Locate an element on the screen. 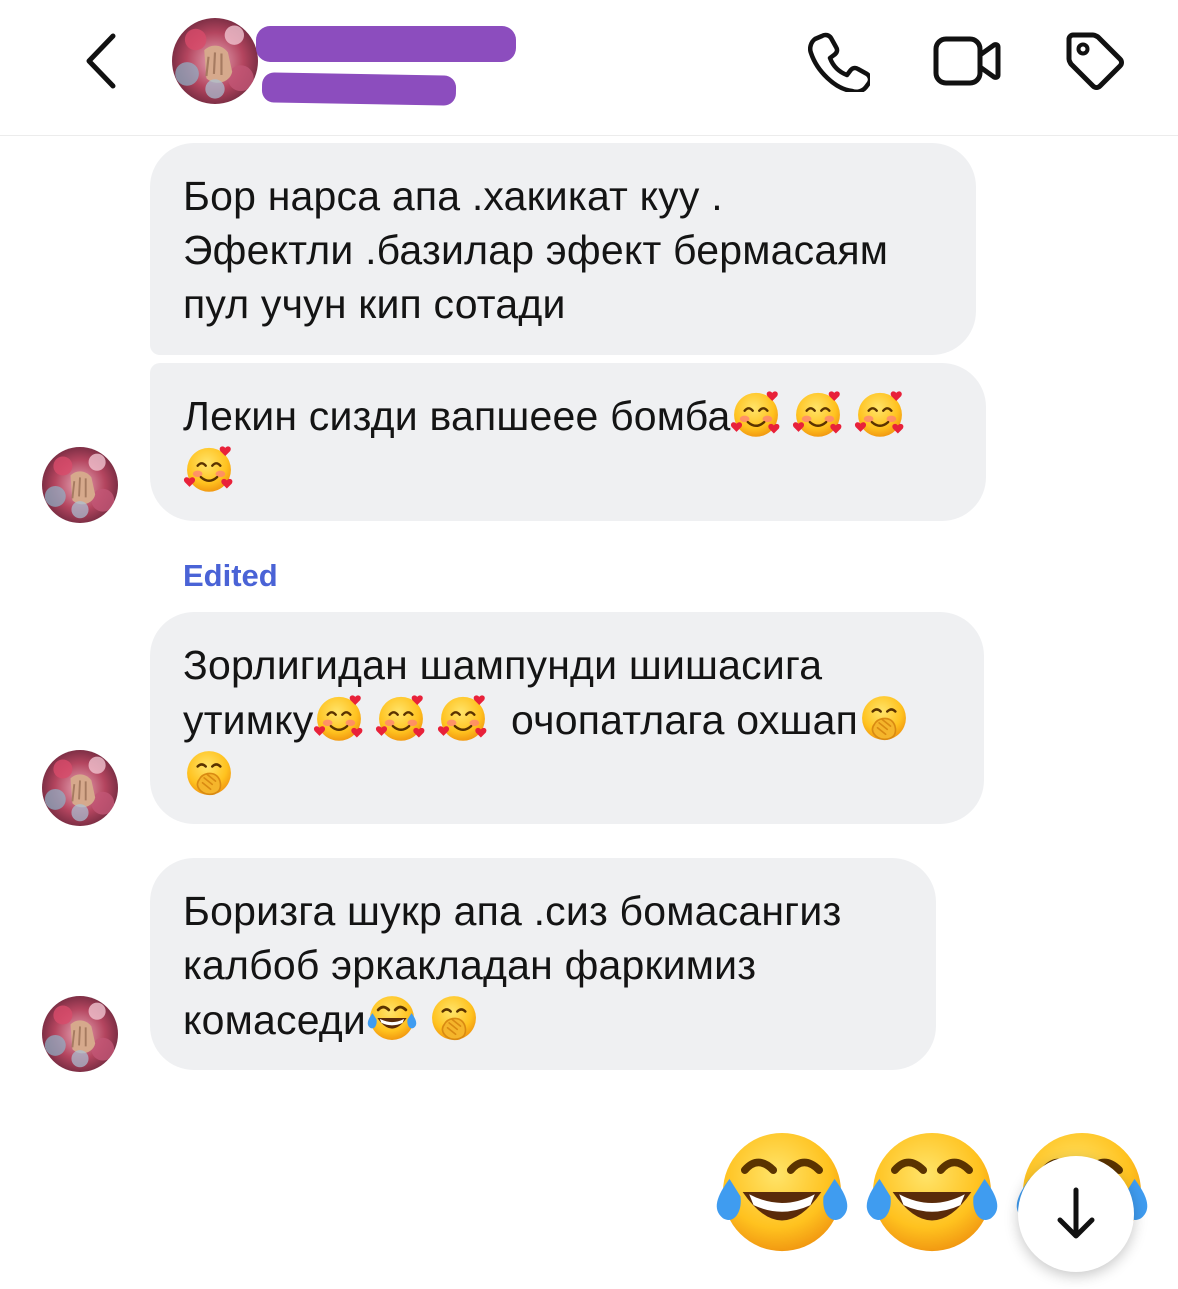 The image size is (1178, 1289). message-text: пул учун кип сотади is located at coordinates (374, 304).